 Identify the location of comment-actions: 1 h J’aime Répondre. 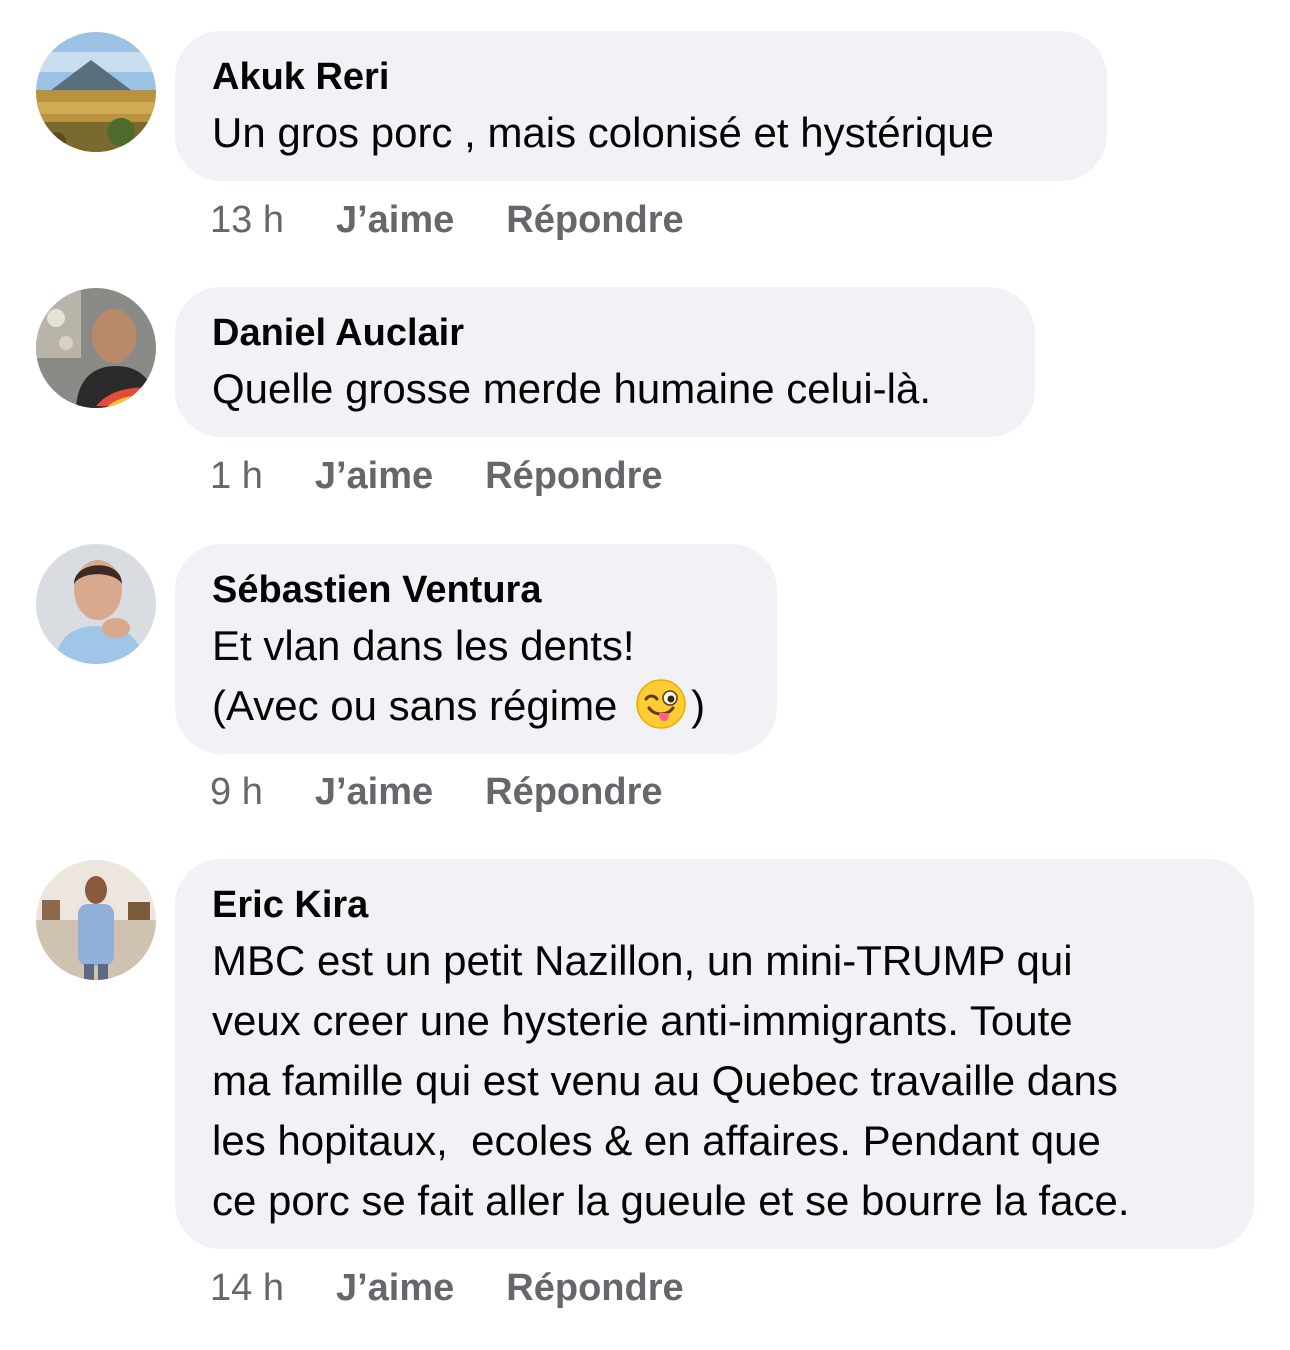
(436, 476).